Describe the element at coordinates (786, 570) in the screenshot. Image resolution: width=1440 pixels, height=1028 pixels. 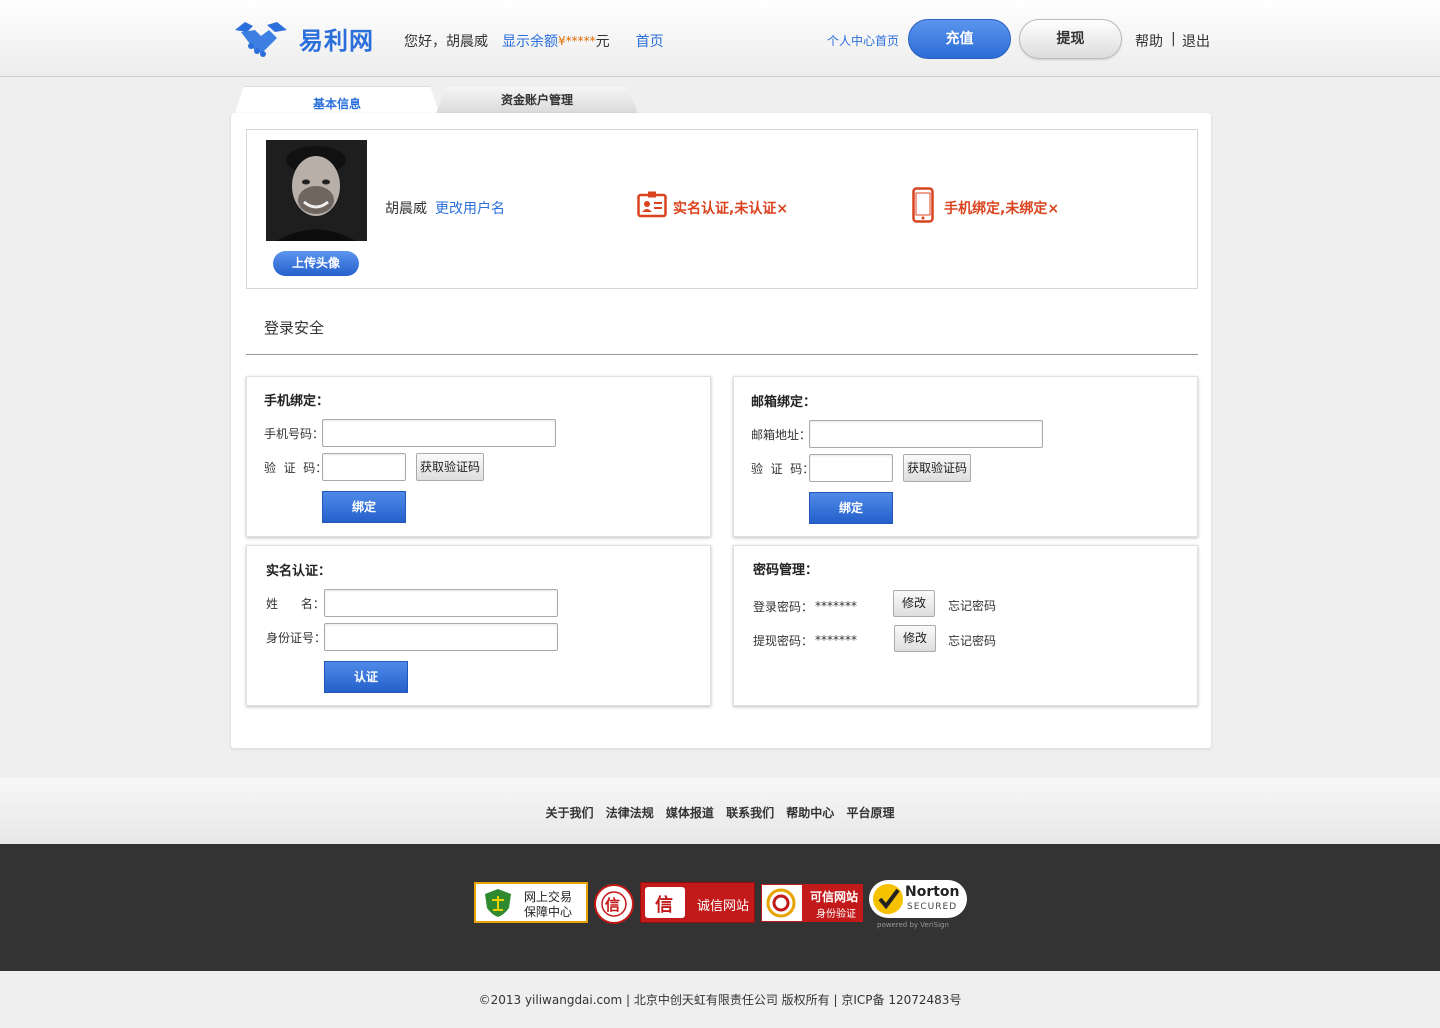
I see `password-panel-title: 密码管理：` at that location.